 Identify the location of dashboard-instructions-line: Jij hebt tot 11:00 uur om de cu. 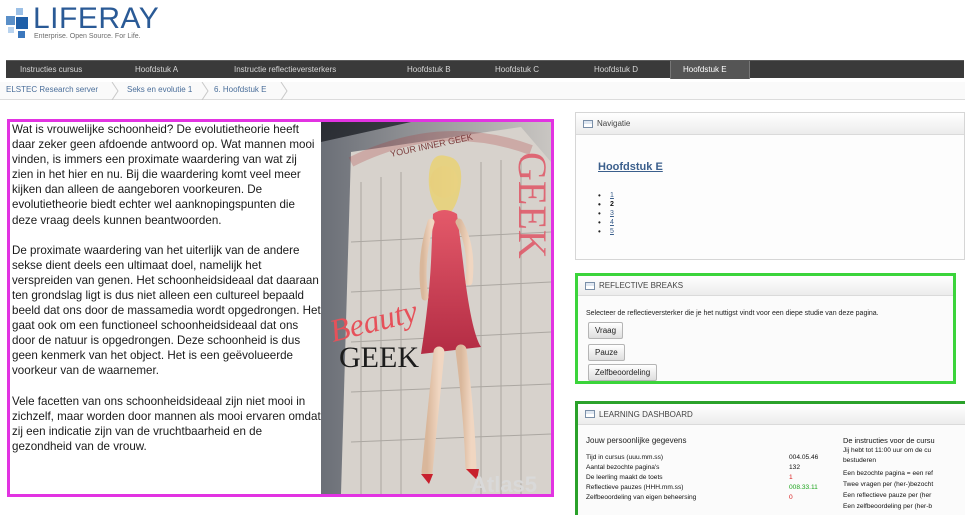
(887, 450).